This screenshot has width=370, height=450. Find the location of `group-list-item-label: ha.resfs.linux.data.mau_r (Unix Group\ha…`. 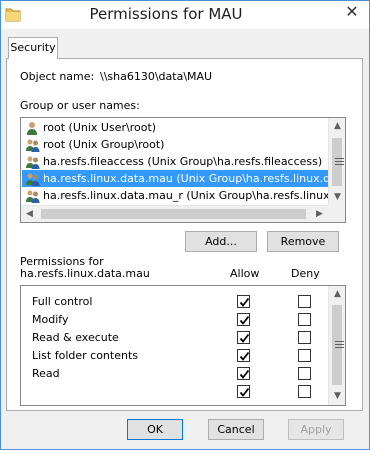

group-list-item-label: ha.resfs.linux.data.mau_r (Unix Group\ha… is located at coordinates (185, 195).